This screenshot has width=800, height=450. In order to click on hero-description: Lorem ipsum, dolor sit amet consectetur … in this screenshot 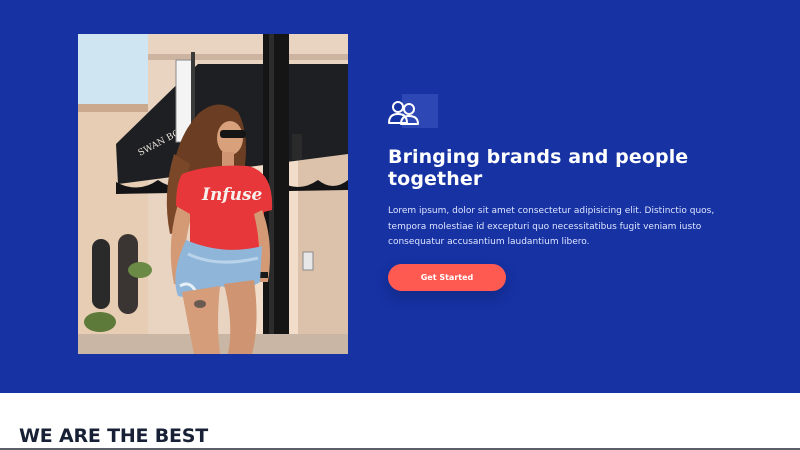, I will do `click(551, 226)`.